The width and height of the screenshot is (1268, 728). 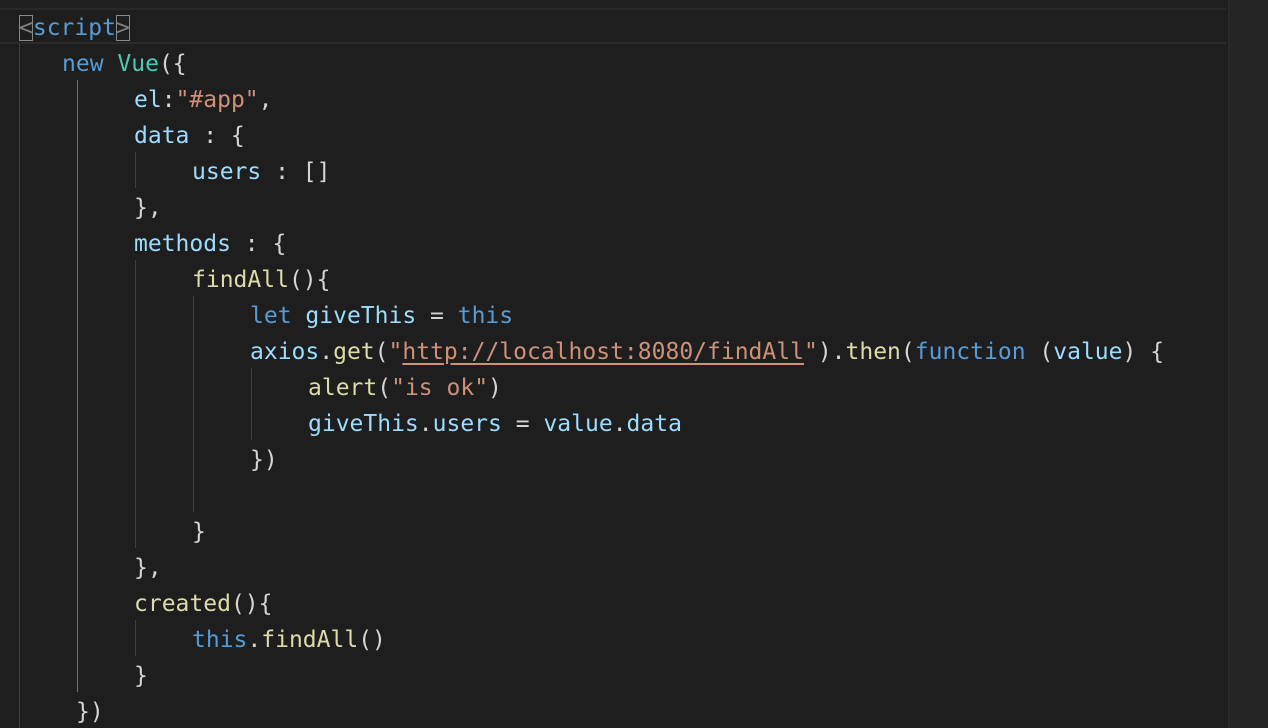 I want to click on code-token: ) {, so click(x=1143, y=352).